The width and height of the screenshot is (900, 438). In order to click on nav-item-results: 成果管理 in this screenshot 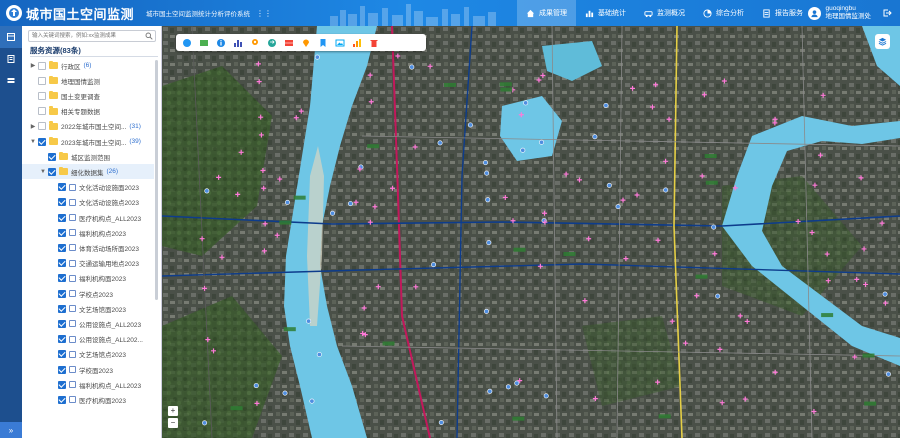, I will do `click(546, 13)`.